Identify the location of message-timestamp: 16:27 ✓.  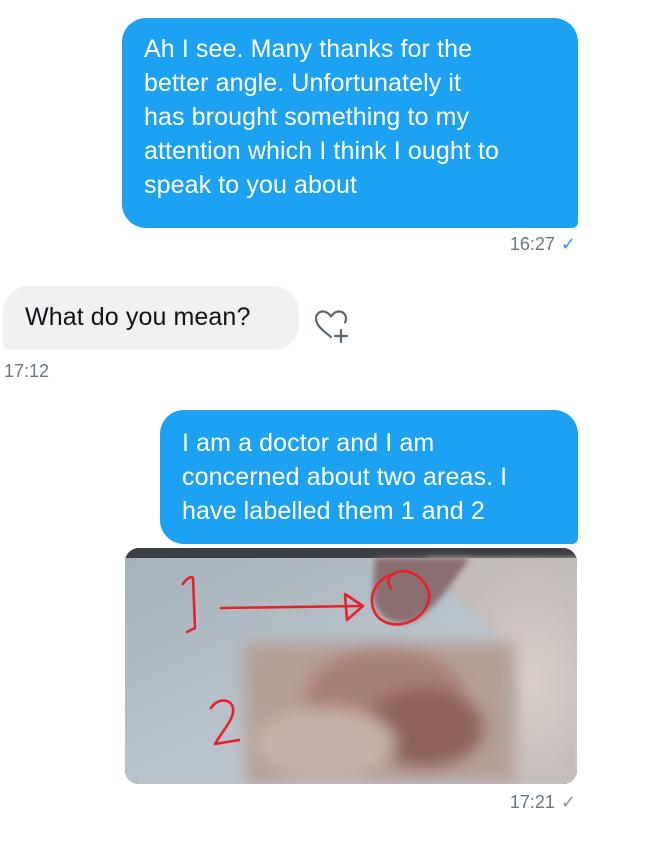
(543, 244).